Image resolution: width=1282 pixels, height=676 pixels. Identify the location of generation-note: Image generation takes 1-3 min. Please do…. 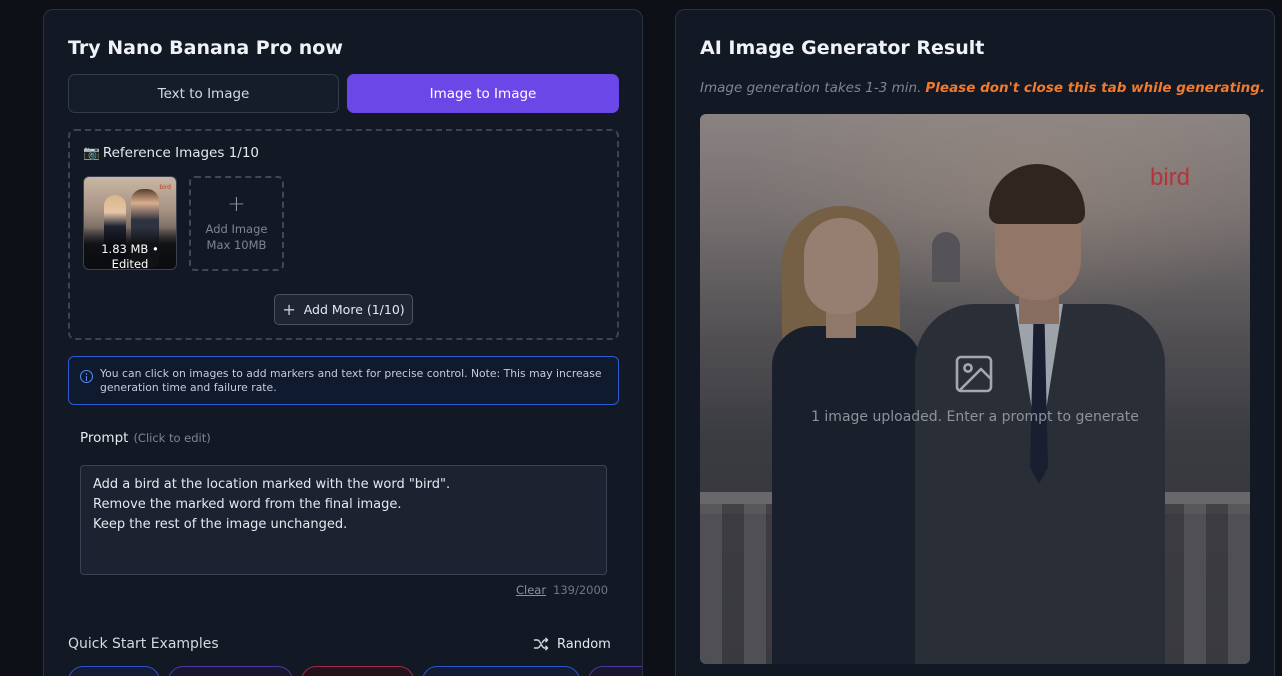
(982, 88).